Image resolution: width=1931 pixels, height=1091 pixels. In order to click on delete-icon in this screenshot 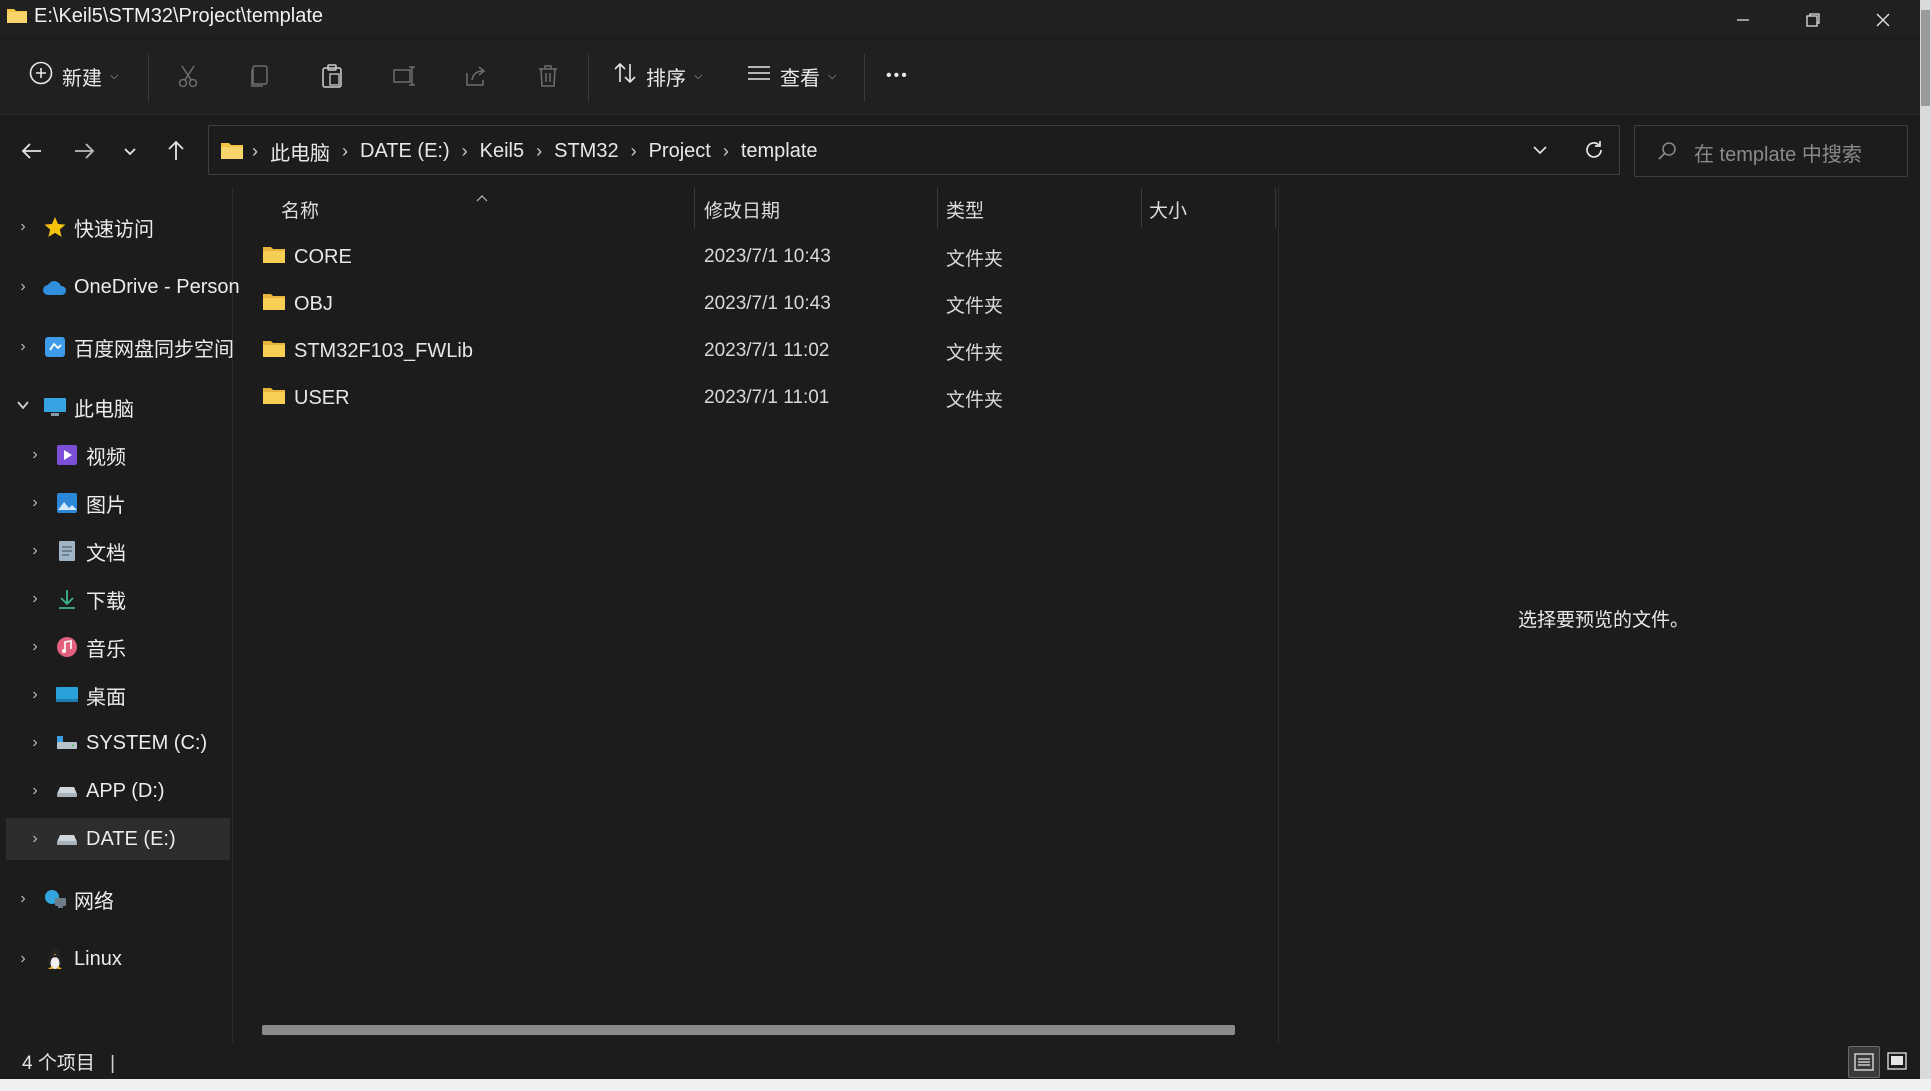, I will do `click(548, 76)`.